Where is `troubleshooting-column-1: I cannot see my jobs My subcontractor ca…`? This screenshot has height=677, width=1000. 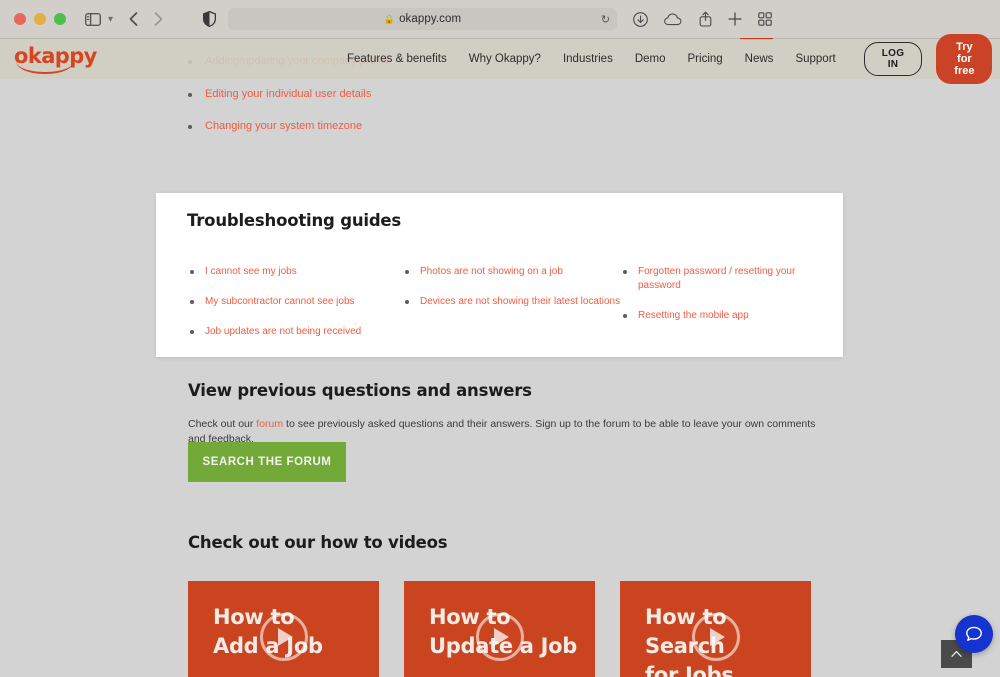
troubleshooting-column-1: I cannot see my jobs My subcontractor ca… is located at coordinates (297, 310).